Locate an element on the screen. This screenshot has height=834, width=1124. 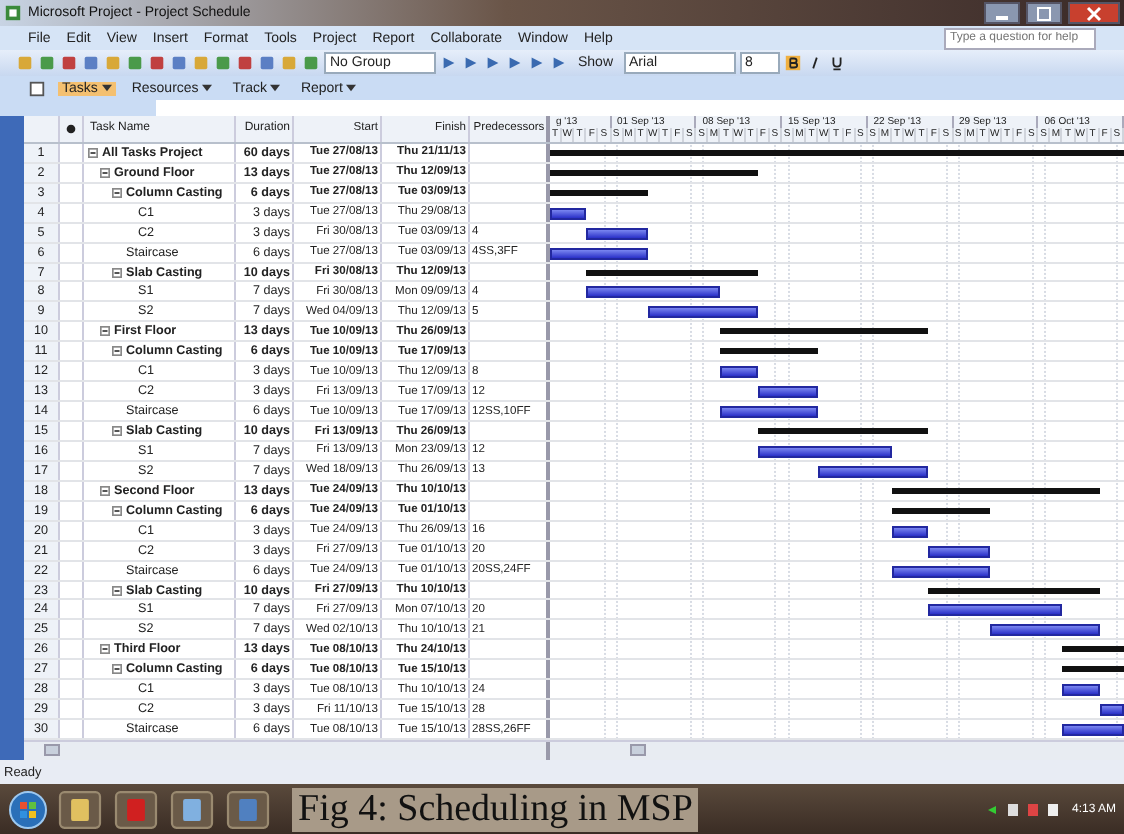
maximize-icon is located at coordinates (1044, 13).